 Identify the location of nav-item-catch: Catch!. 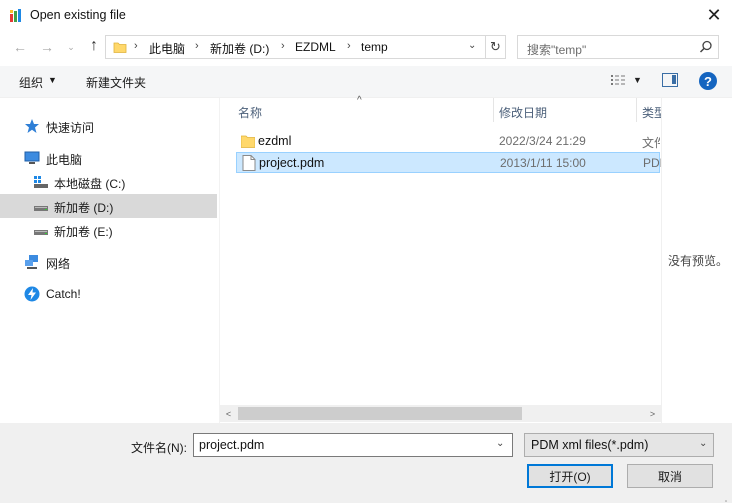
(108, 294).